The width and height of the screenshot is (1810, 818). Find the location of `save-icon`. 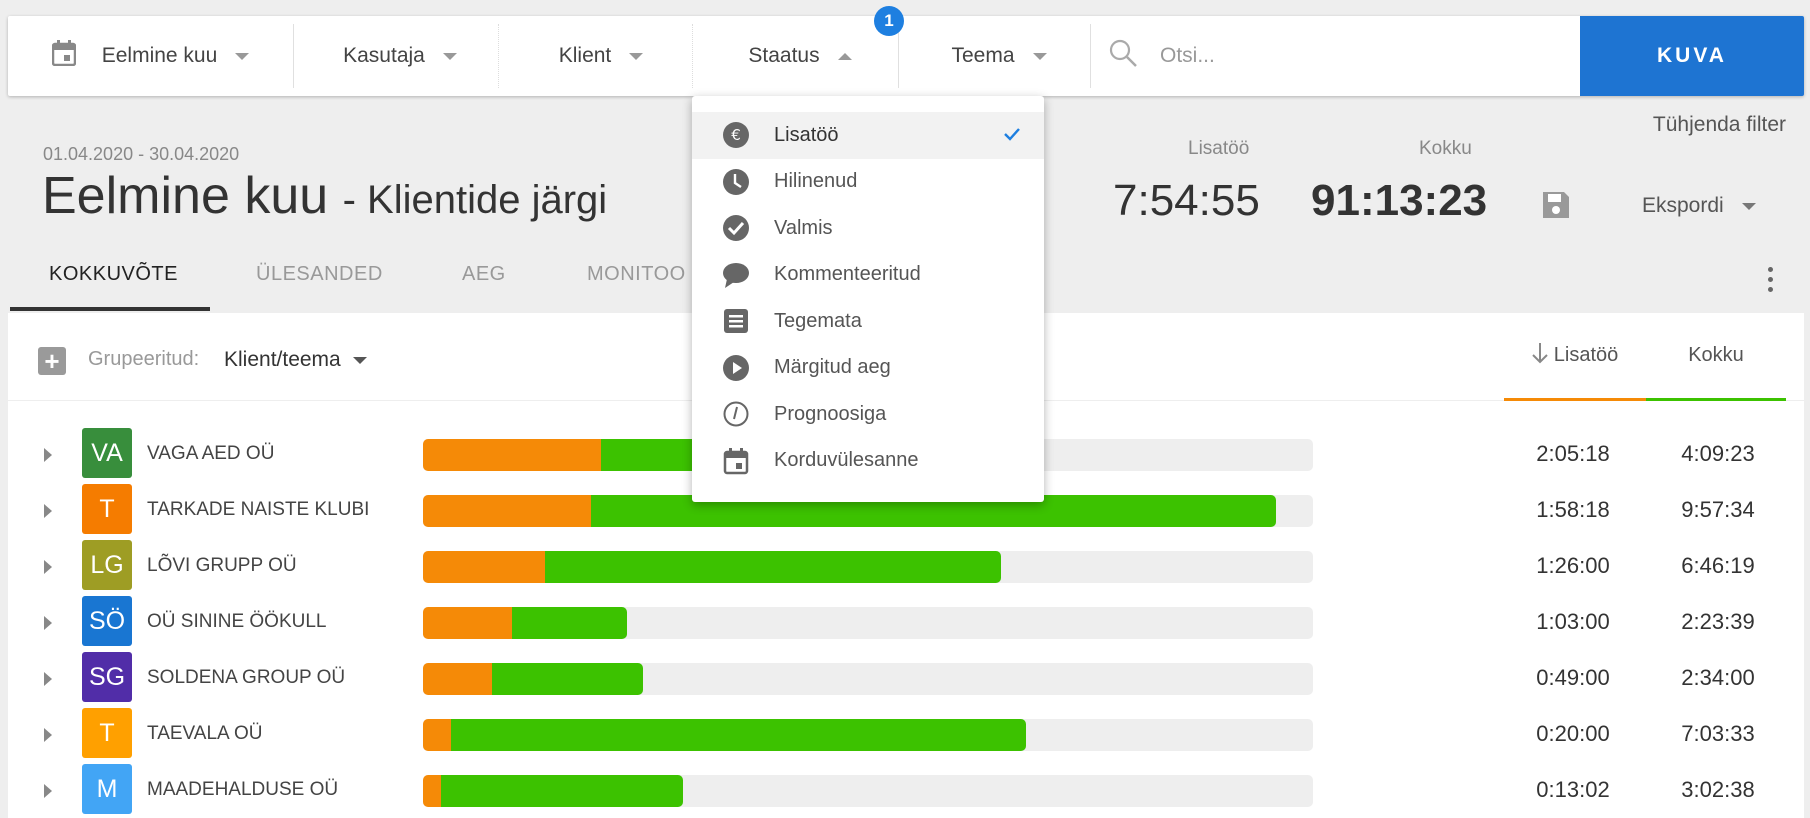

save-icon is located at coordinates (1556, 207).